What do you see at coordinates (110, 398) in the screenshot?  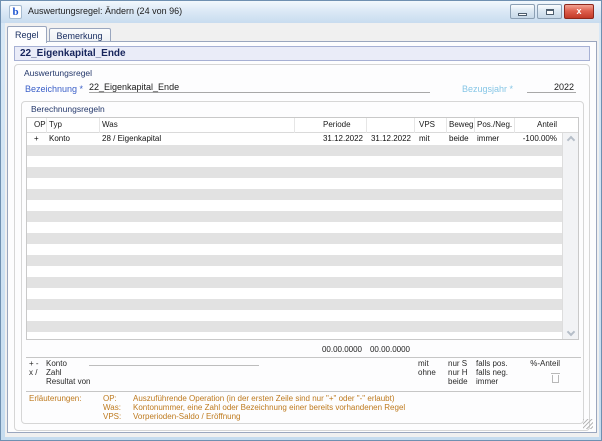 I see `note-term-op: OP:` at bounding box center [110, 398].